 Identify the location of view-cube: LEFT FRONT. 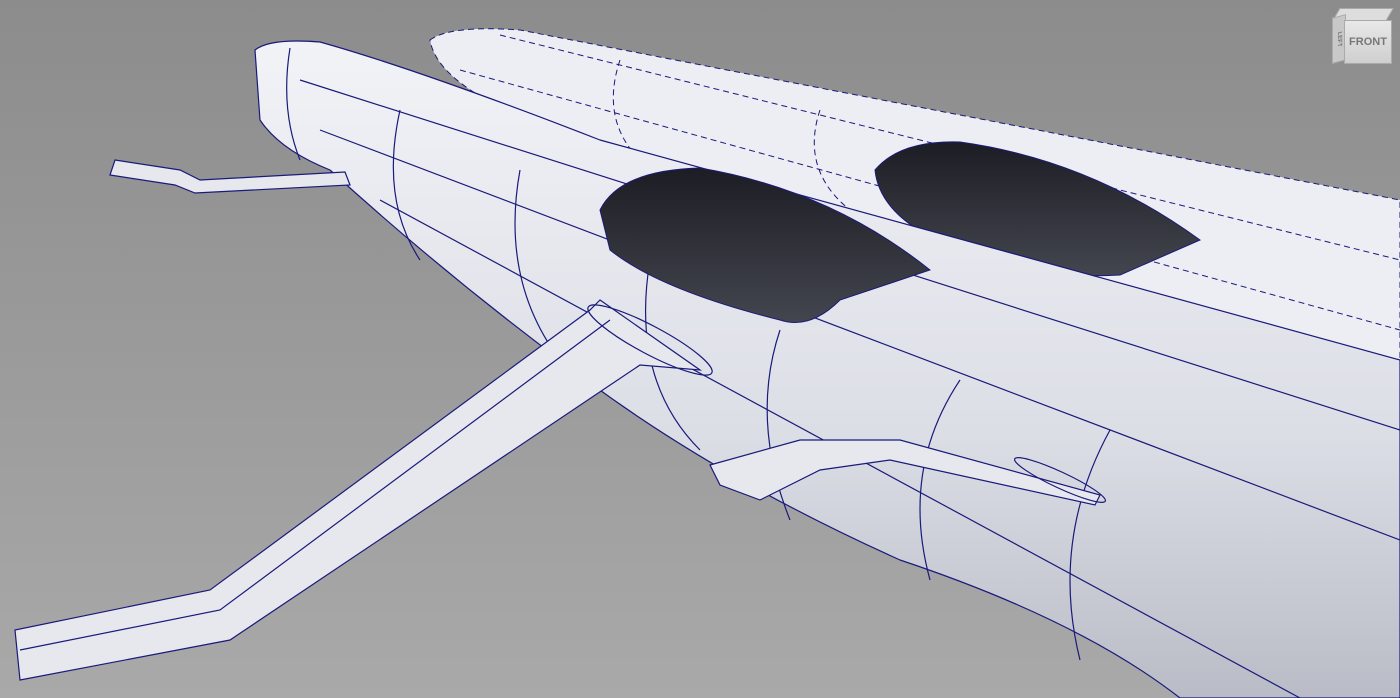
(1362, 35).